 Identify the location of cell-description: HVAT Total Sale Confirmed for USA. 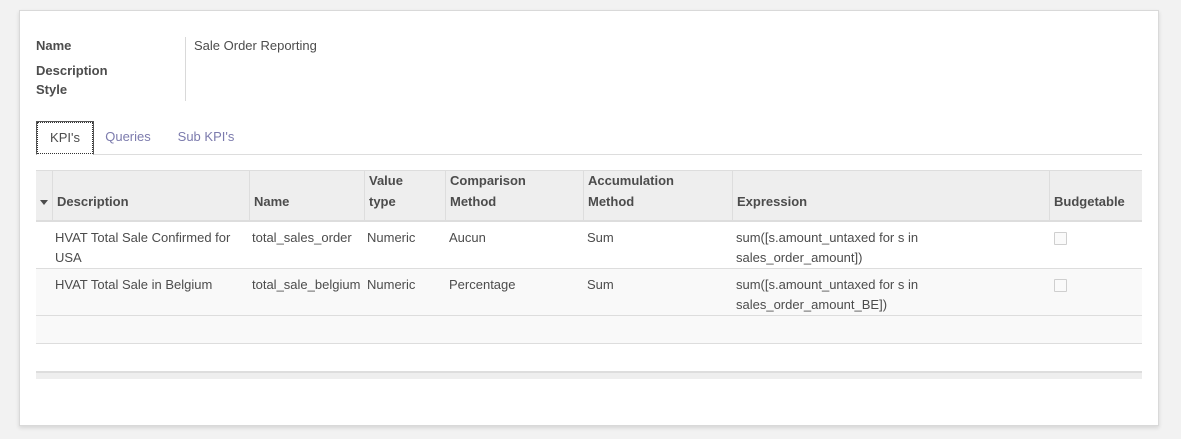
(143, 247).